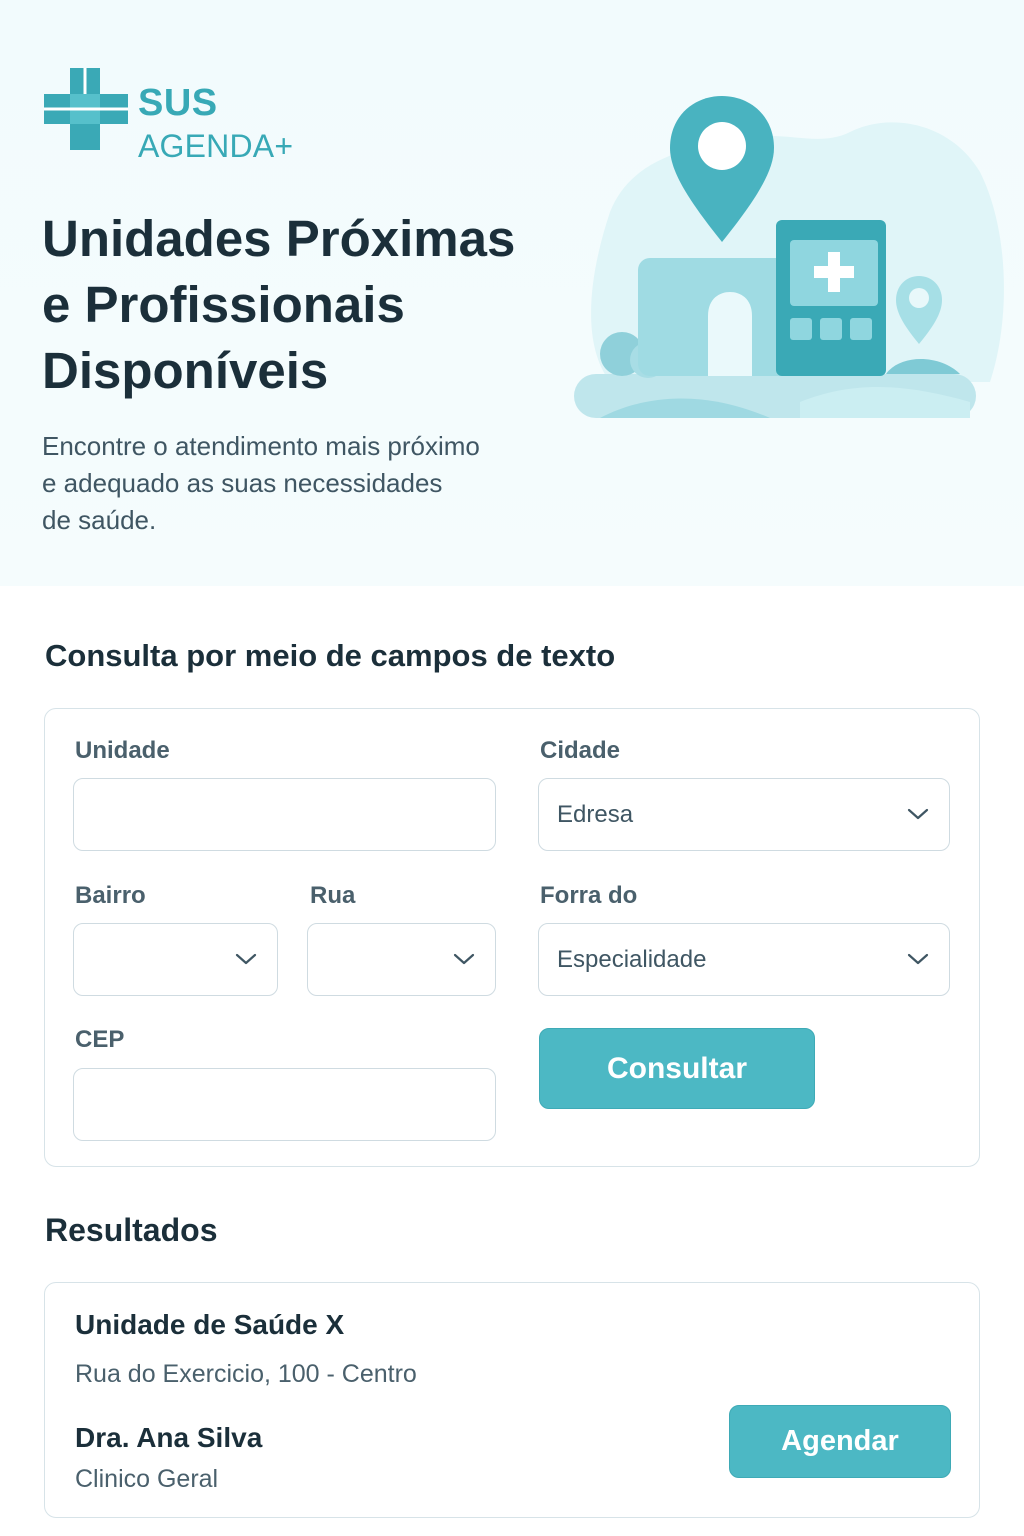 This screenshot has width=1024, height=1536. What do you see at coordinates (216, 146) in the screenshot?
I see `brand-subname: AGENDA+` at bounding box center [216, 146].